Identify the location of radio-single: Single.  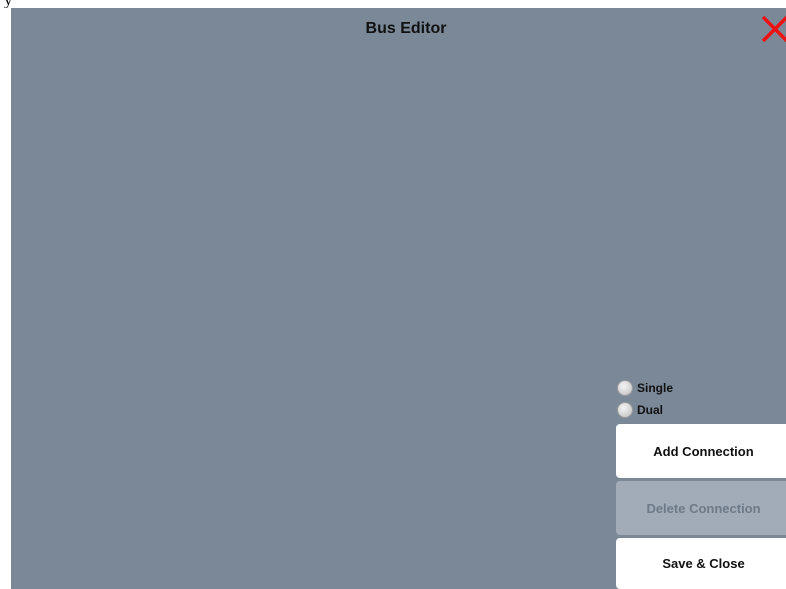
(645, 388).